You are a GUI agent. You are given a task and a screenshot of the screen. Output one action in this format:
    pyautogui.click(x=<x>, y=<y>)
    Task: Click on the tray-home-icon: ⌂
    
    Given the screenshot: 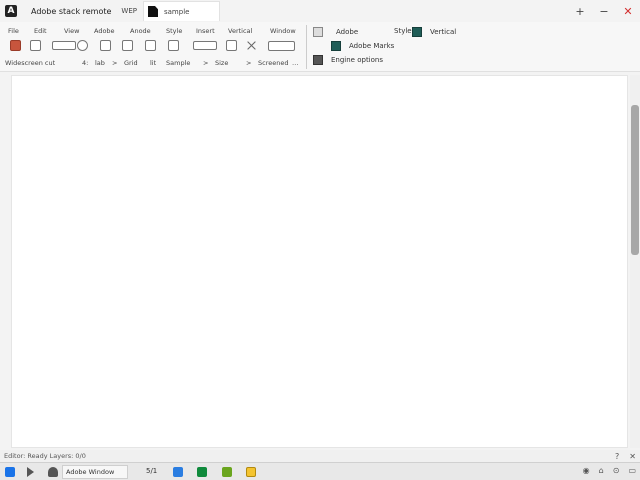 What is the action you would take?
    pyautogui.click(x=601, y=470)
    